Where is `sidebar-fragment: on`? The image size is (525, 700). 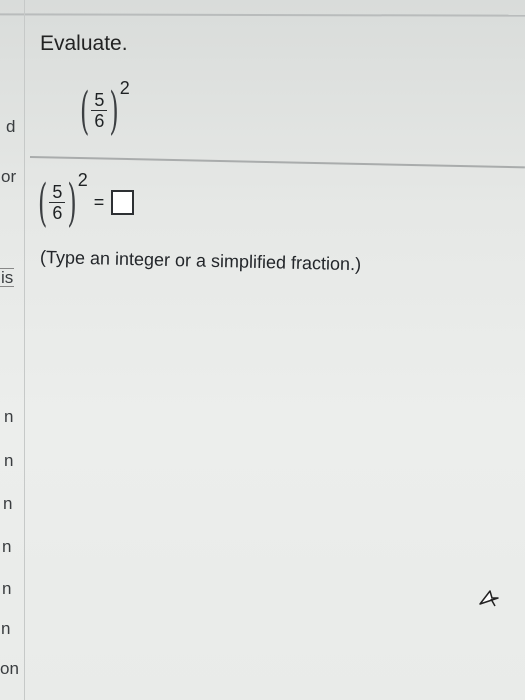 sidebar-fragment: on is located at coordinates (9, 668).